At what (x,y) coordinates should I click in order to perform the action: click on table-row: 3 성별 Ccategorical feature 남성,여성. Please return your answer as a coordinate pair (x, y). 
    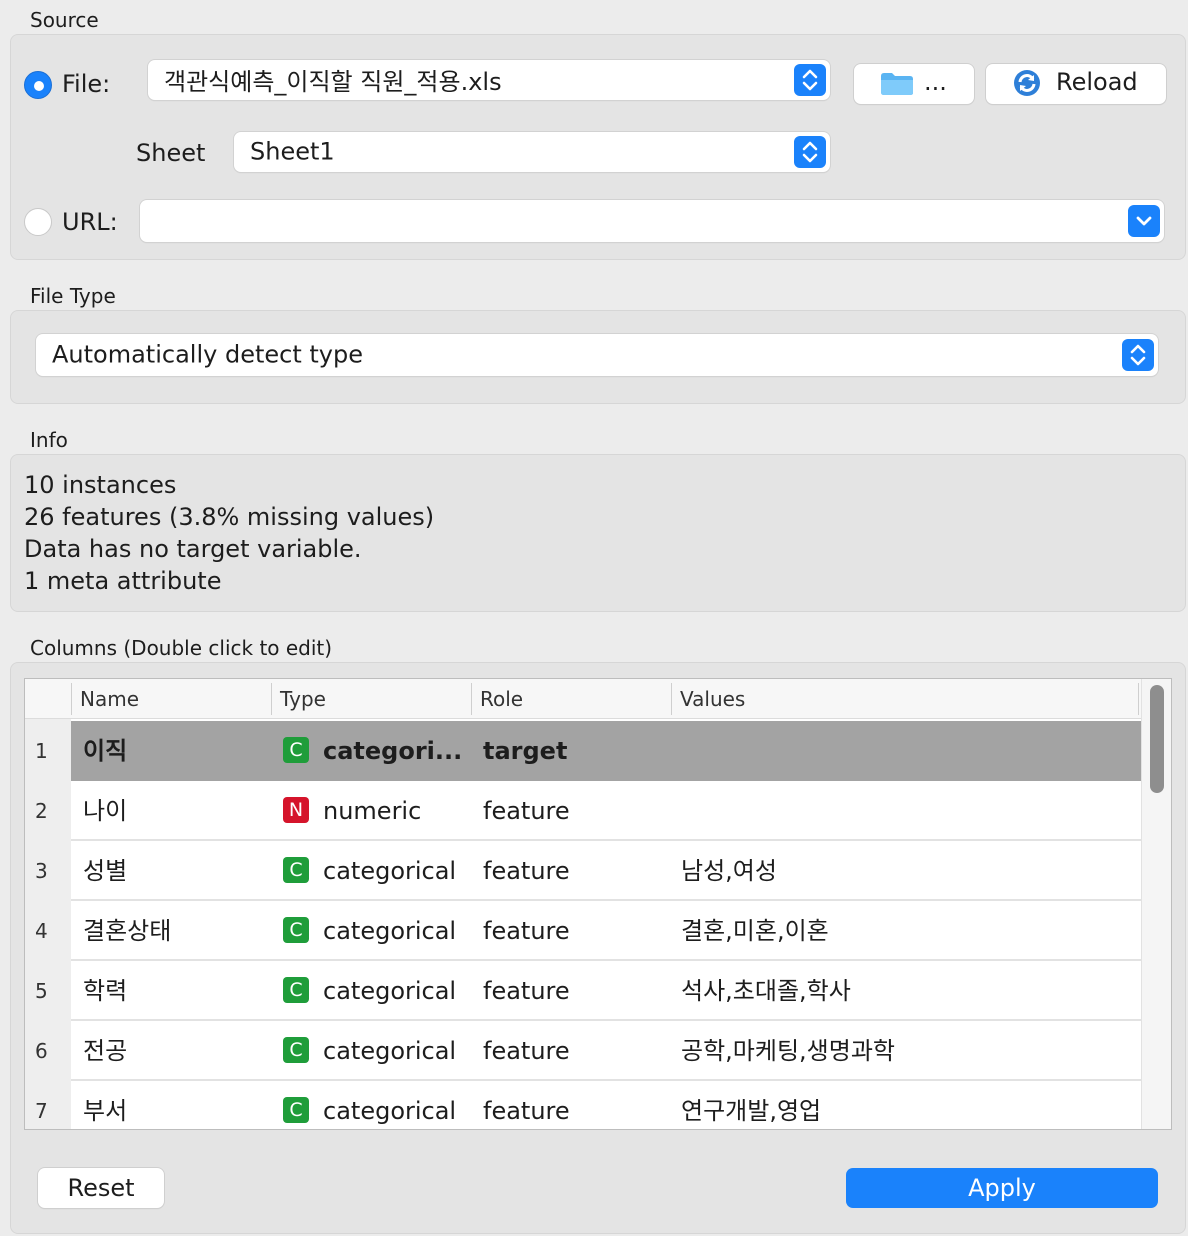
    Looking at the image, I should click on (583, 871).